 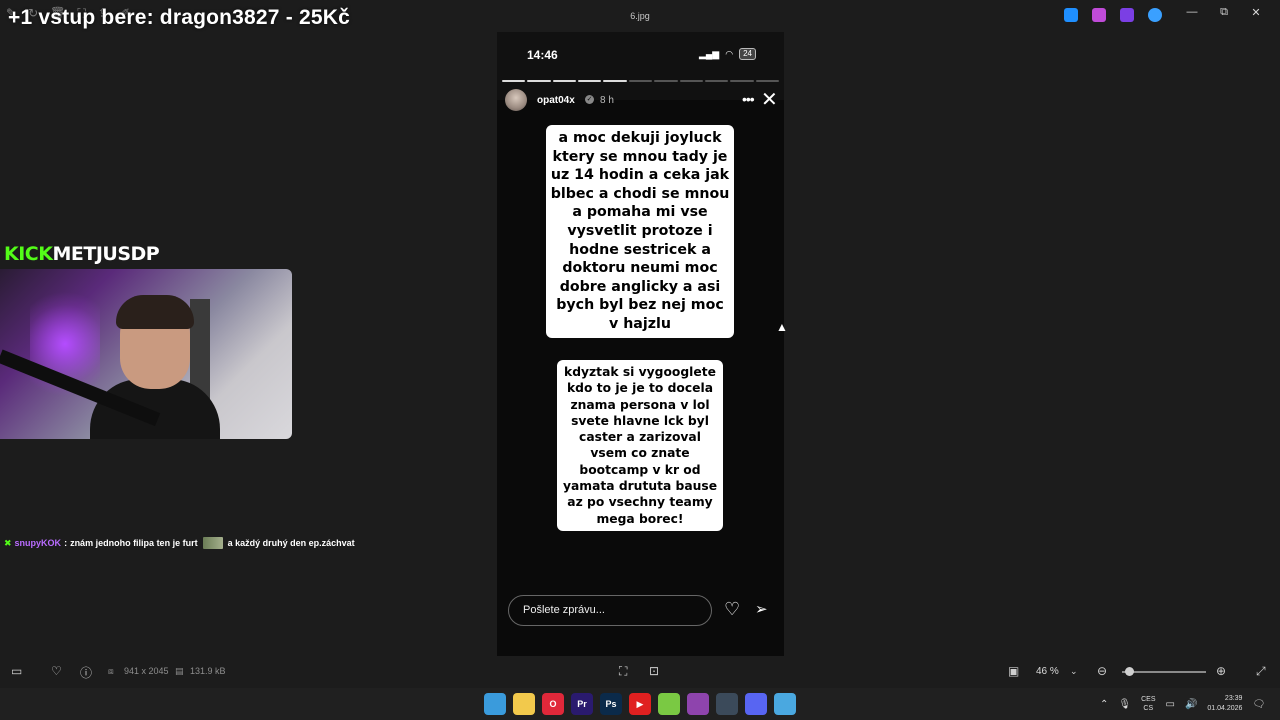 What do you see at coordinates (556, 100) in the screenshot?
I see `story-username: opat04x` at bounding box center [556, 100].